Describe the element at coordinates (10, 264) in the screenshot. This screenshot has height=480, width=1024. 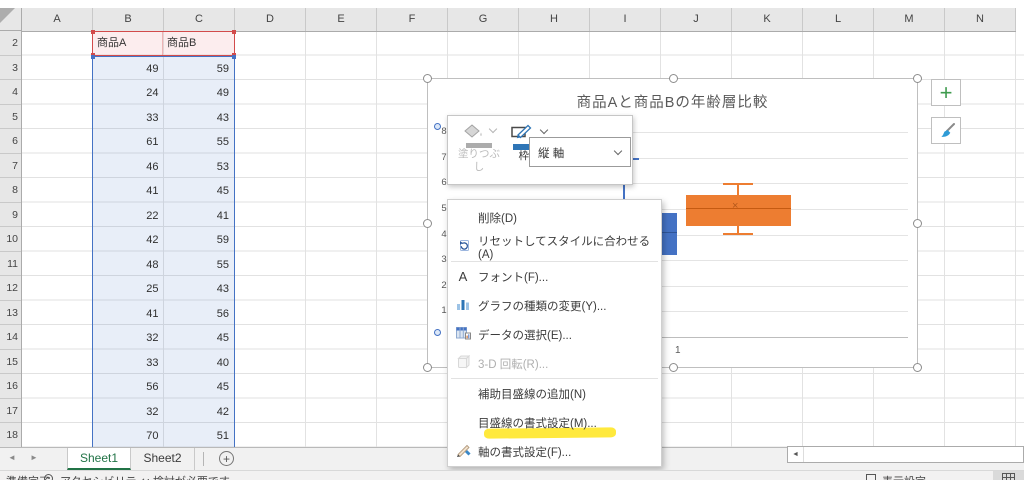
I see `row-header-11: 11` at that location.